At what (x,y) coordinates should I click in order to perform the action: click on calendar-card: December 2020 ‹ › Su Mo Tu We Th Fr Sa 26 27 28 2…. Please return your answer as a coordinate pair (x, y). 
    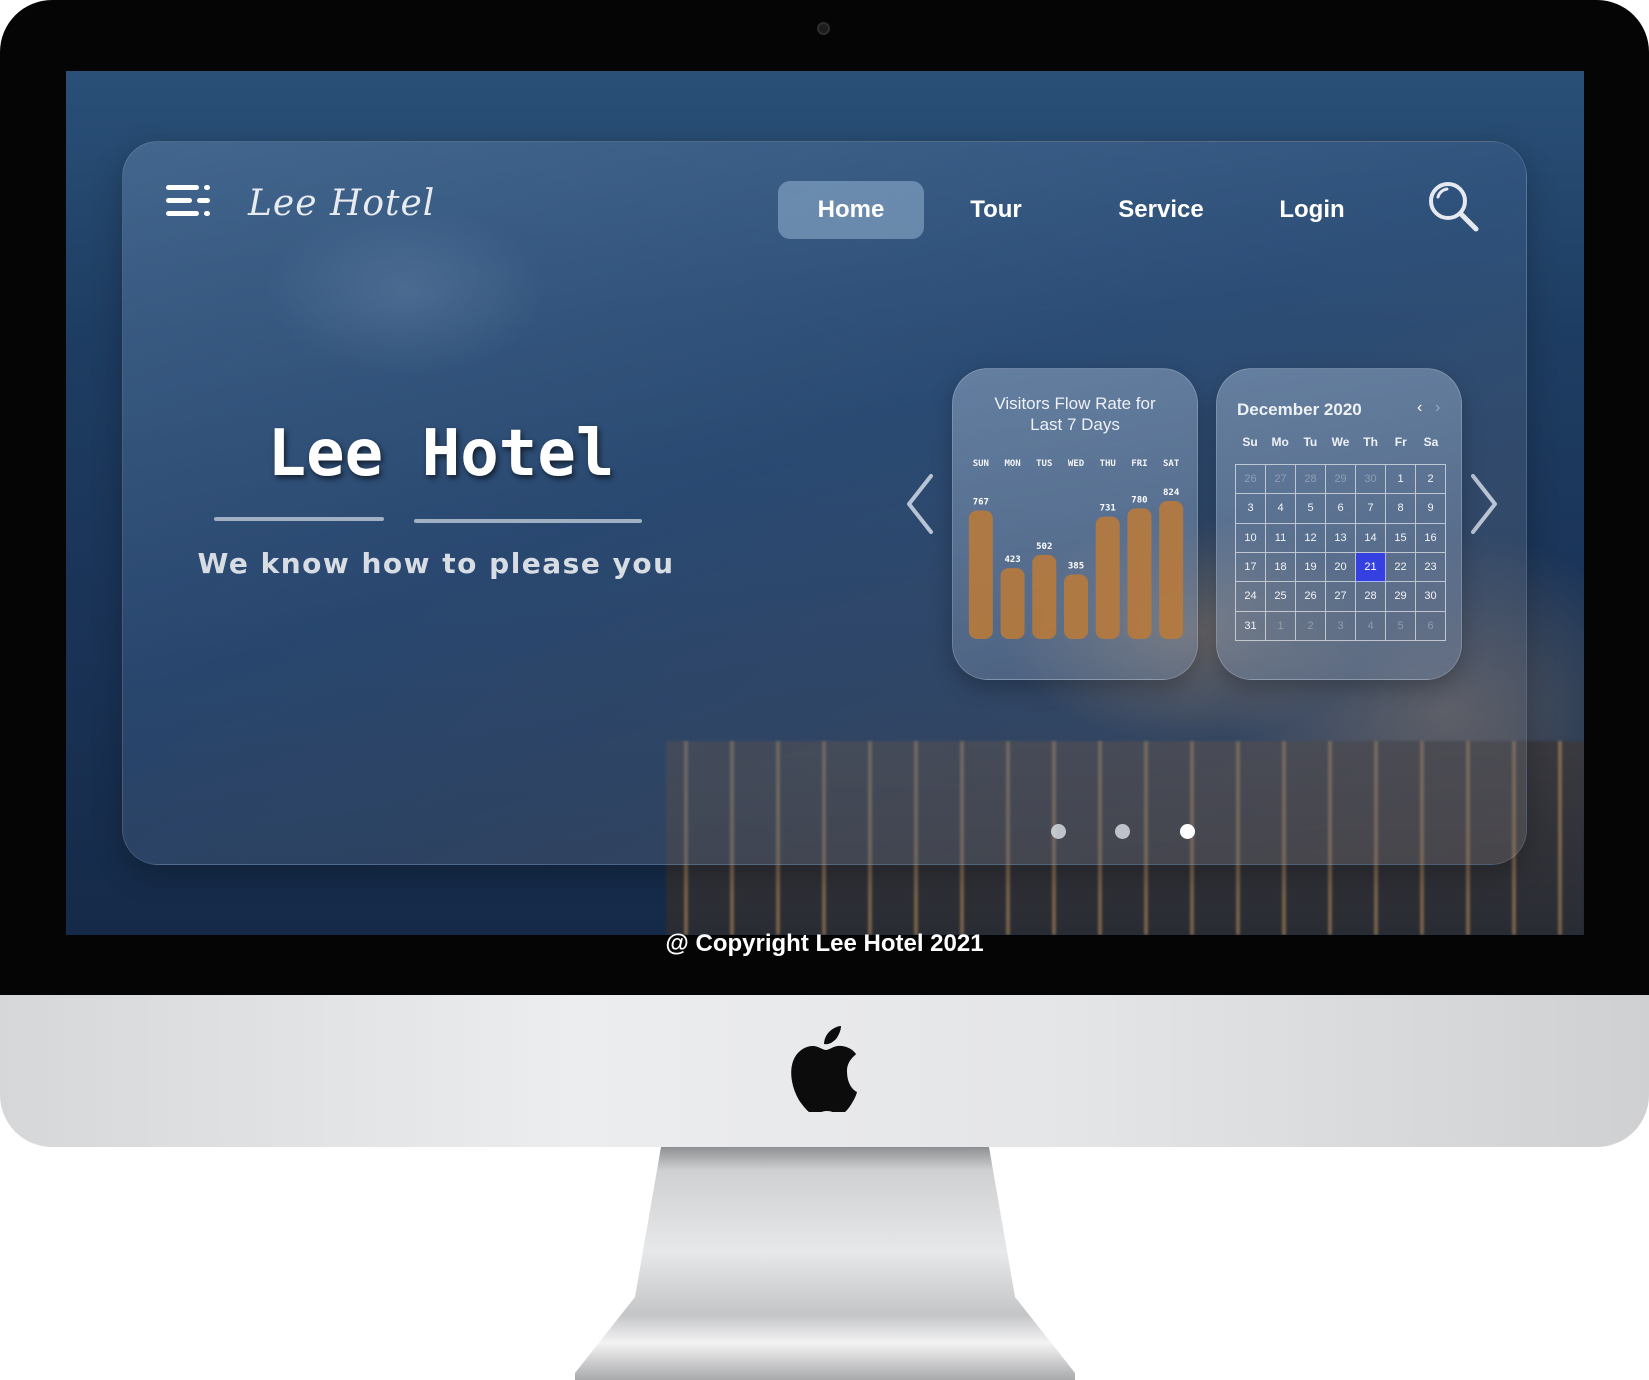
    Looking at the image, I should click on (1339, 524).